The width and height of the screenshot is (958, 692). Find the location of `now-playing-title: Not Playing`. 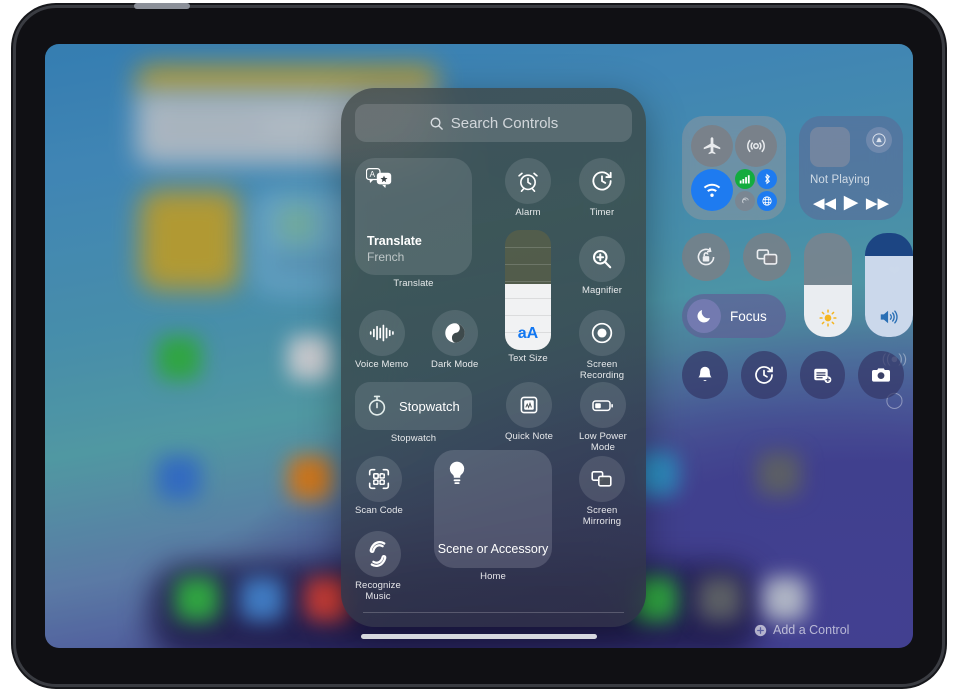

now-playing-title: Not Playing is located at coordinates (840, 180).